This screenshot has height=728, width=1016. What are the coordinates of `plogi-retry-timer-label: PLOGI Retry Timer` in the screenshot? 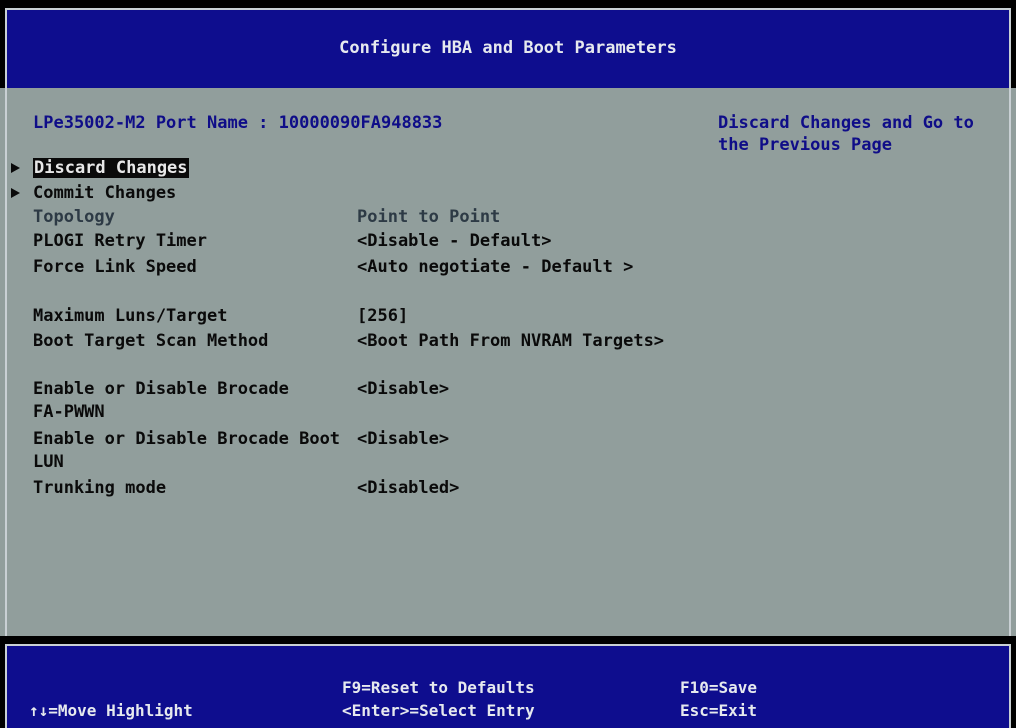 It's located at (120, 241).